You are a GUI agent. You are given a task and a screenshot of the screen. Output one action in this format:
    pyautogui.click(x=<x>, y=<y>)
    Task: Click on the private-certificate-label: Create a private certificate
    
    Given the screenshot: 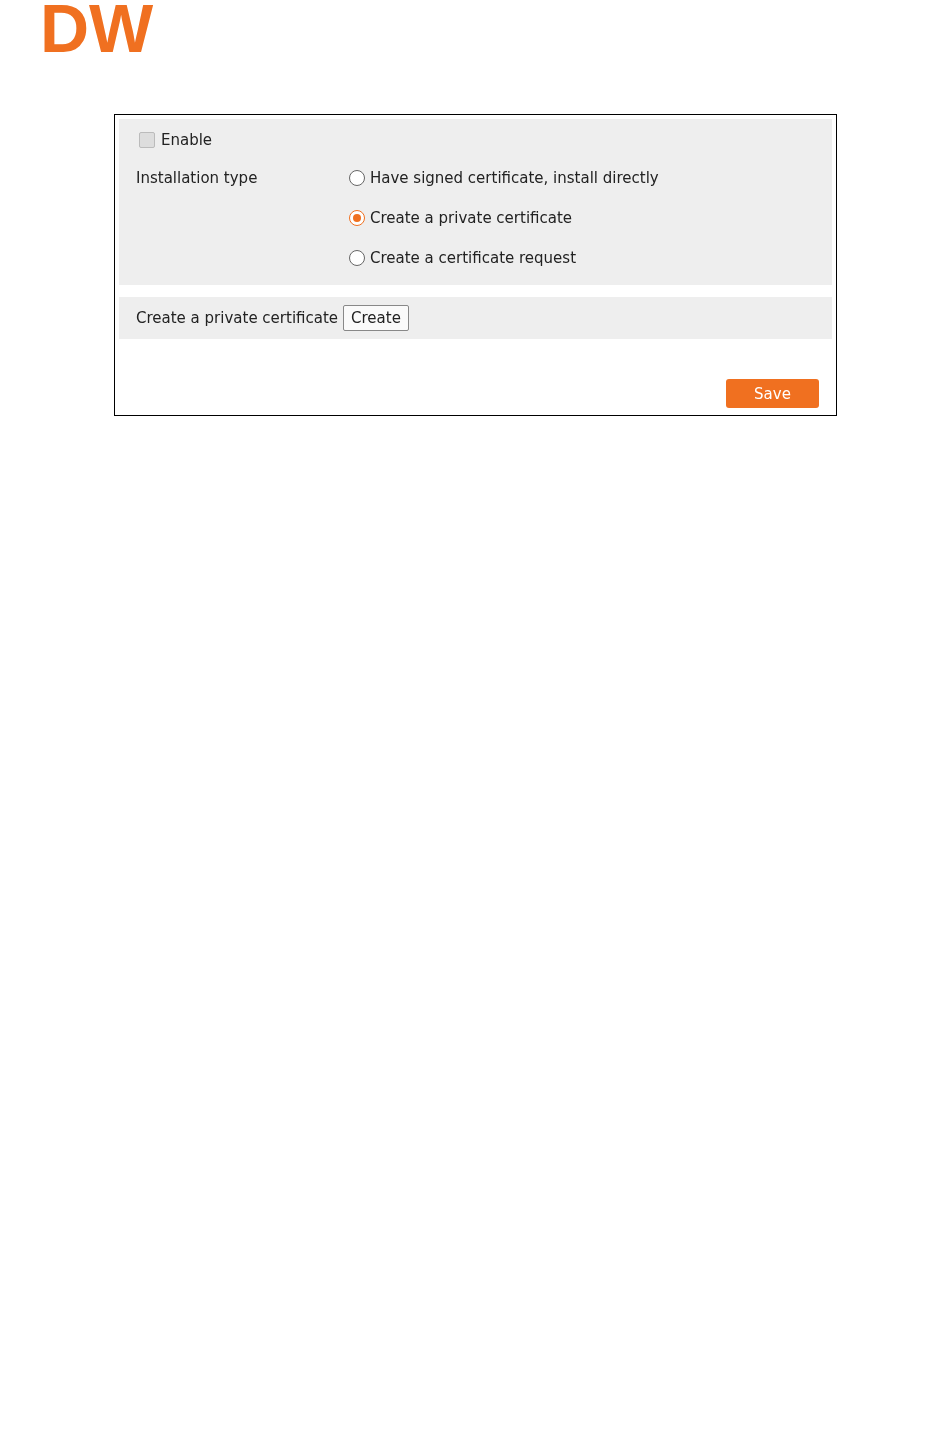 What is the action you would take?
    pyautogui.click(x=237, y=318)
    